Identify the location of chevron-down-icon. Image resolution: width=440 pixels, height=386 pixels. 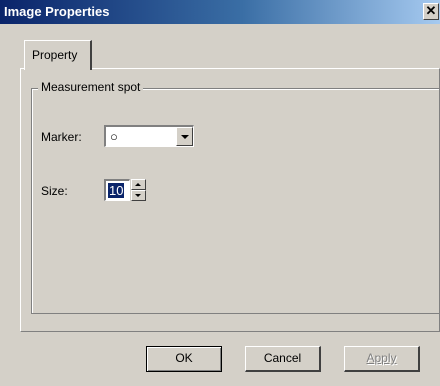
(185, 137).